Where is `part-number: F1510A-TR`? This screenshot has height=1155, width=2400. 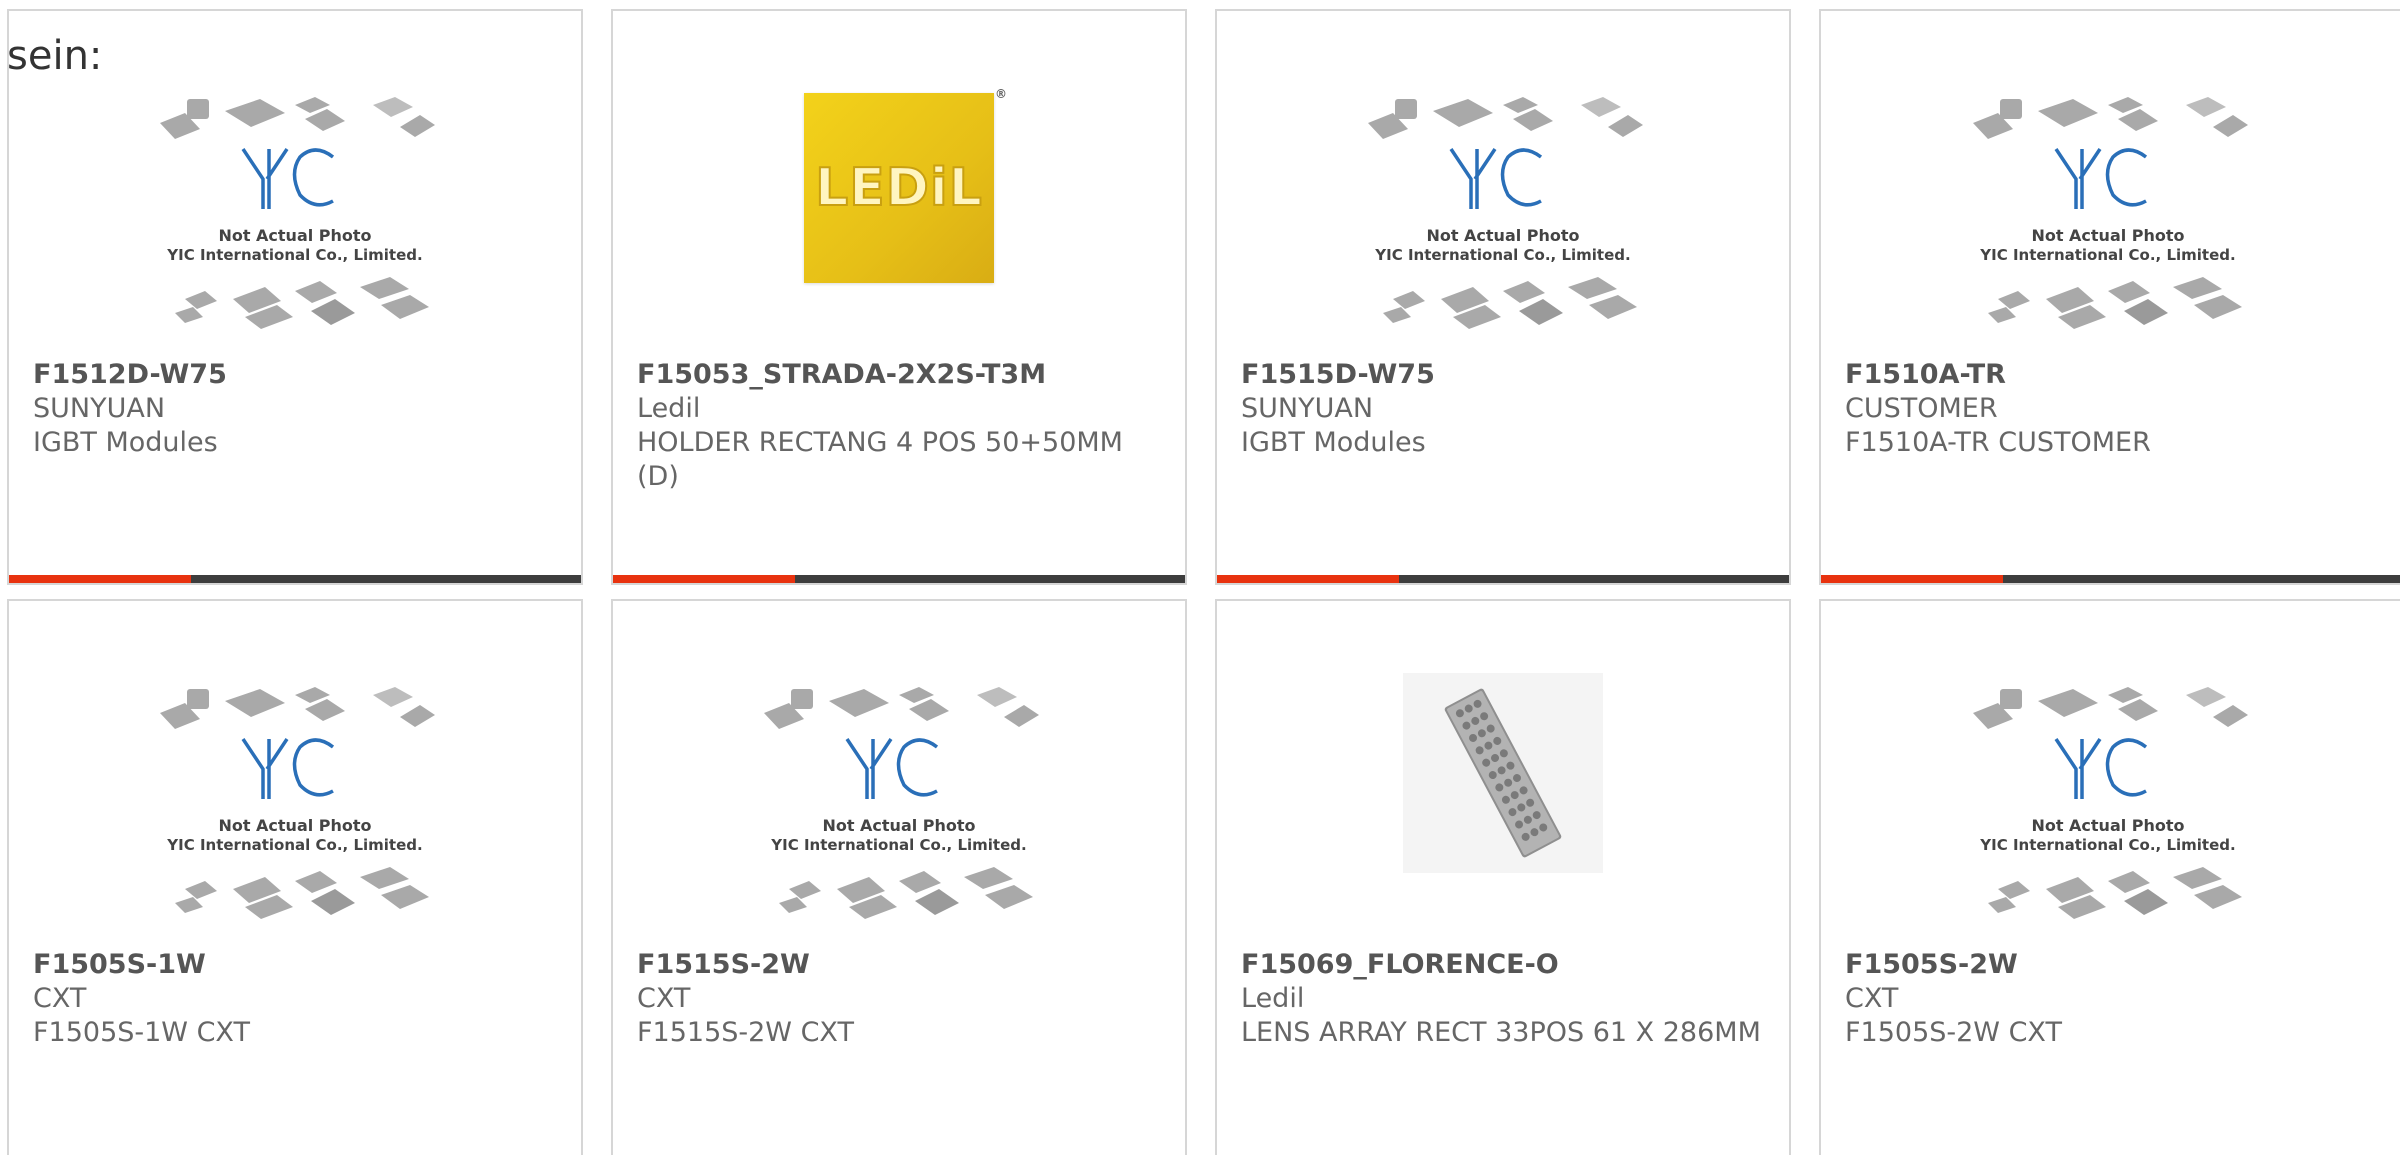 part-number: F1510A-TR is located at coordinates (2110, 375).